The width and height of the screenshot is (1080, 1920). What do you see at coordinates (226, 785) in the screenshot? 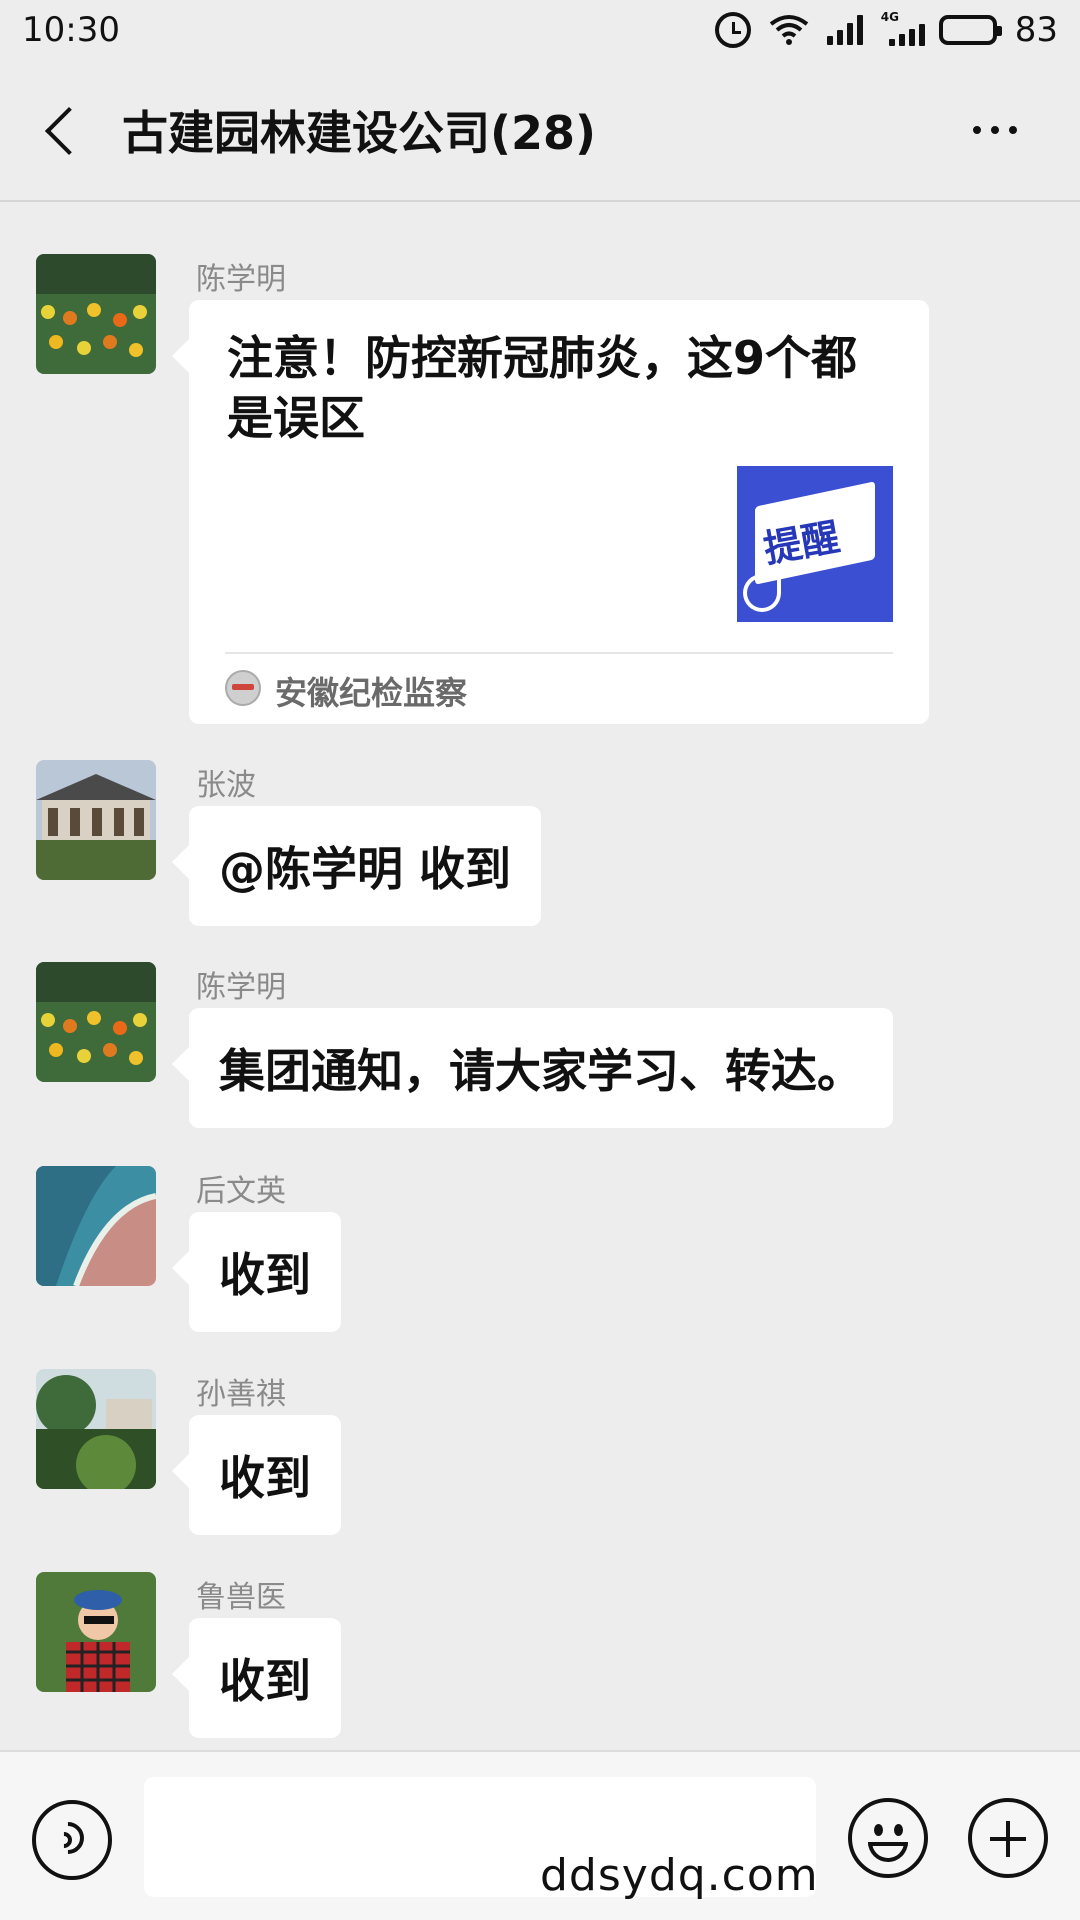
I see `sender-name: 张波` at bounding box center [226, 785].